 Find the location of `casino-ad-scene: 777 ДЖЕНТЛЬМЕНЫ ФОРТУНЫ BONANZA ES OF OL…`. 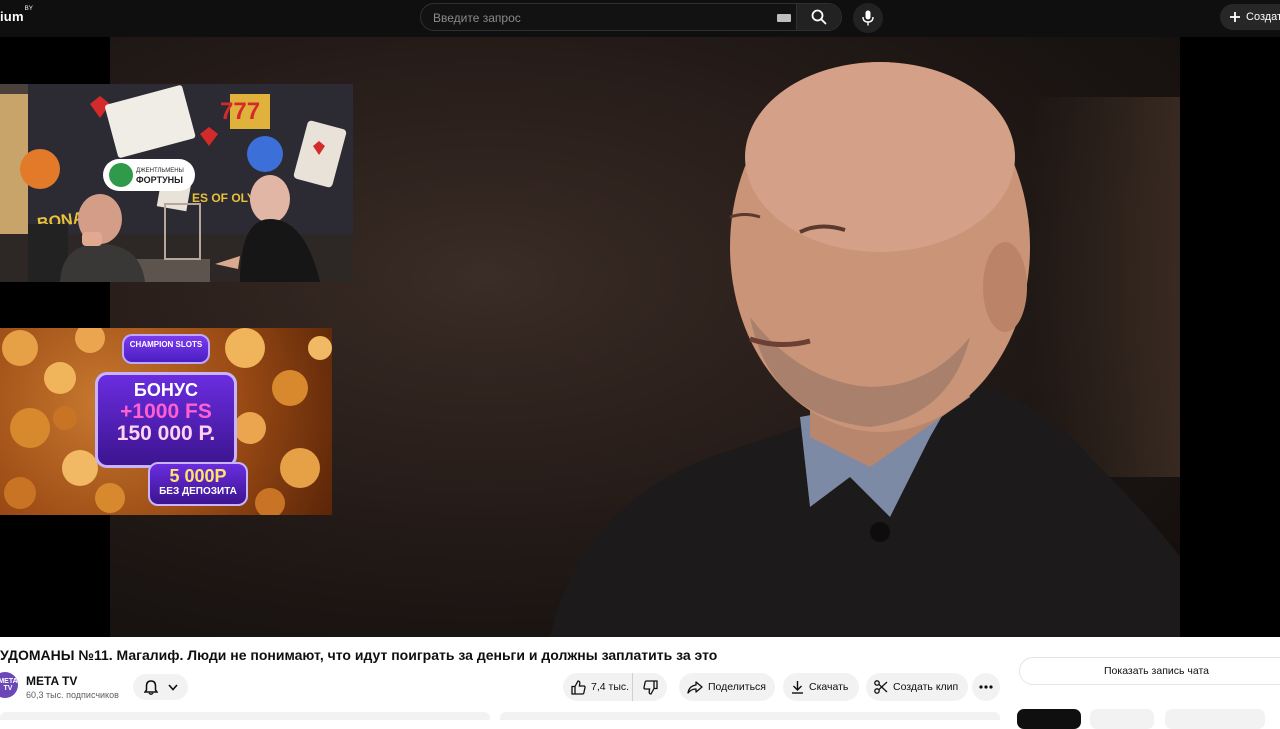

casino-ad-scene: 777 ДЖЕНТЛЬМЕНЫ ФОРТУНЫ BONANZA ES OF OL… is located at coordinates (176, 183).